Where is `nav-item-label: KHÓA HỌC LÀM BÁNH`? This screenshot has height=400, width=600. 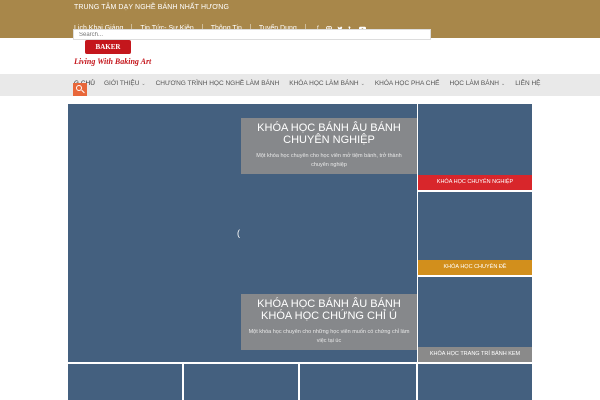
nav-item-label: KHÓA HỌC LÀM BÁNH is located at coordinates (324, 83).